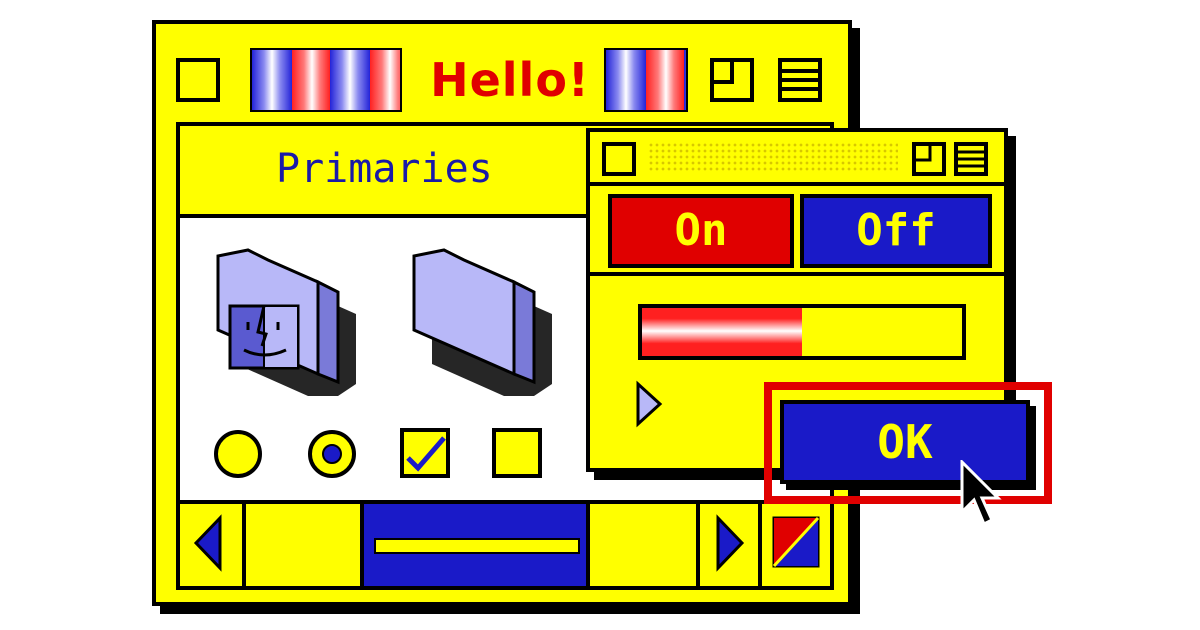 Image resolution: width=1200 pixels, height=630 pixels. Describe the element at coordinates (649, 404) in the screenshot. I see `play-icon` at that location.